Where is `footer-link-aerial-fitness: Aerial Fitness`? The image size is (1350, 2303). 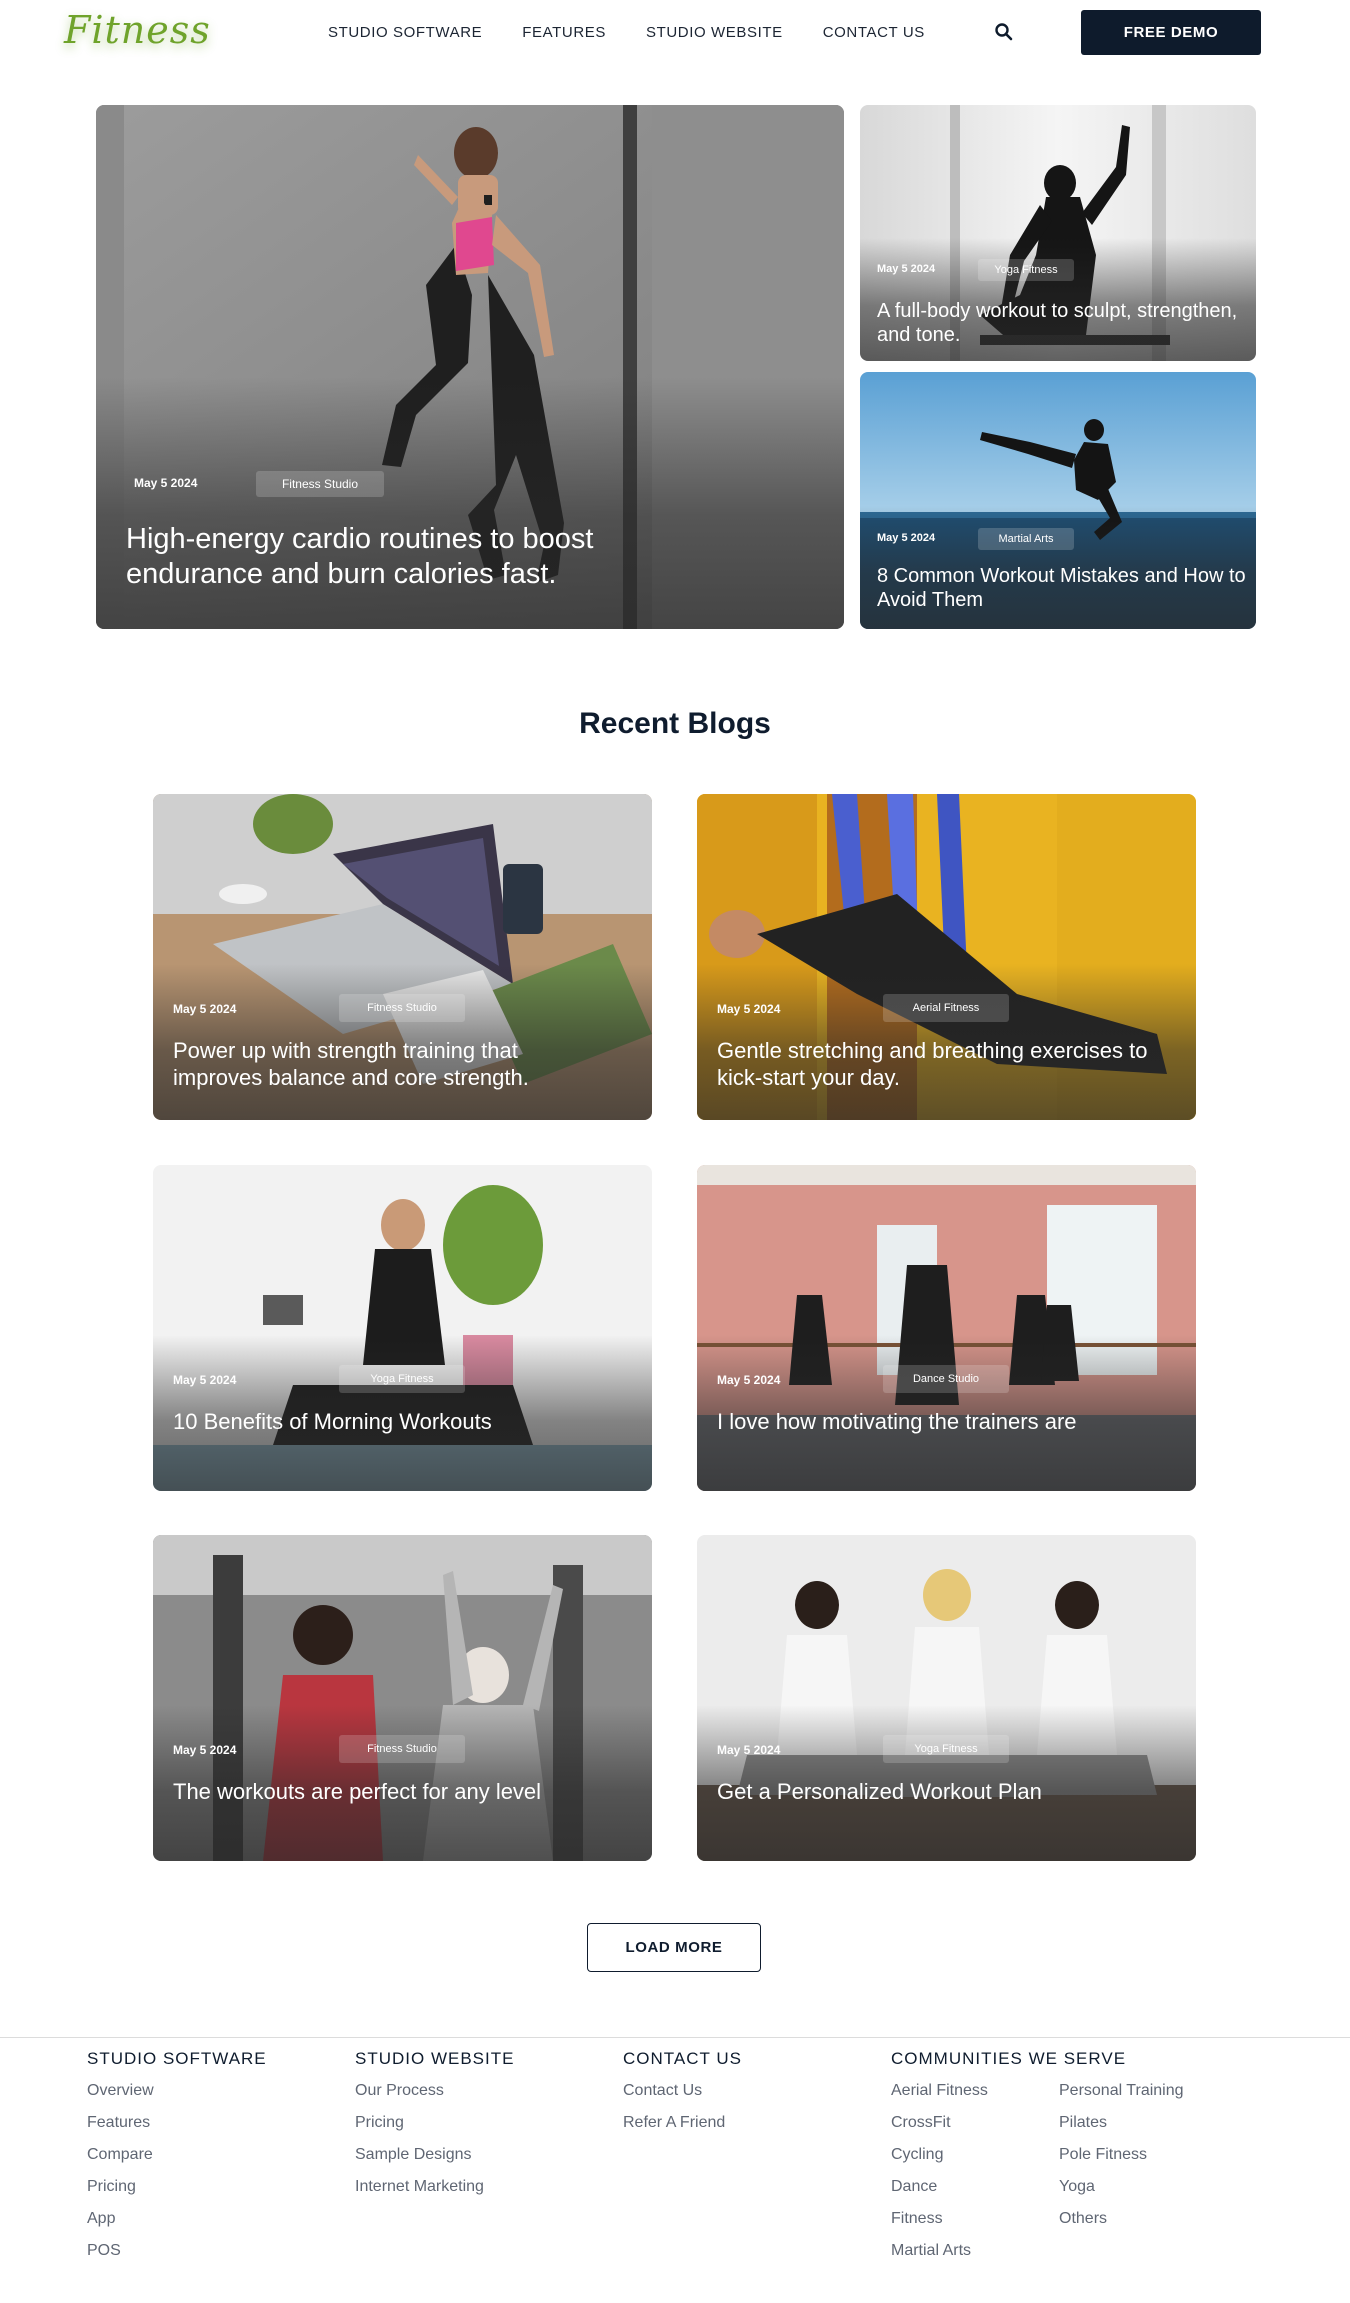 footer-link-aerial-fitness: Aerial Fitness is located at coordinates (975, 2097).